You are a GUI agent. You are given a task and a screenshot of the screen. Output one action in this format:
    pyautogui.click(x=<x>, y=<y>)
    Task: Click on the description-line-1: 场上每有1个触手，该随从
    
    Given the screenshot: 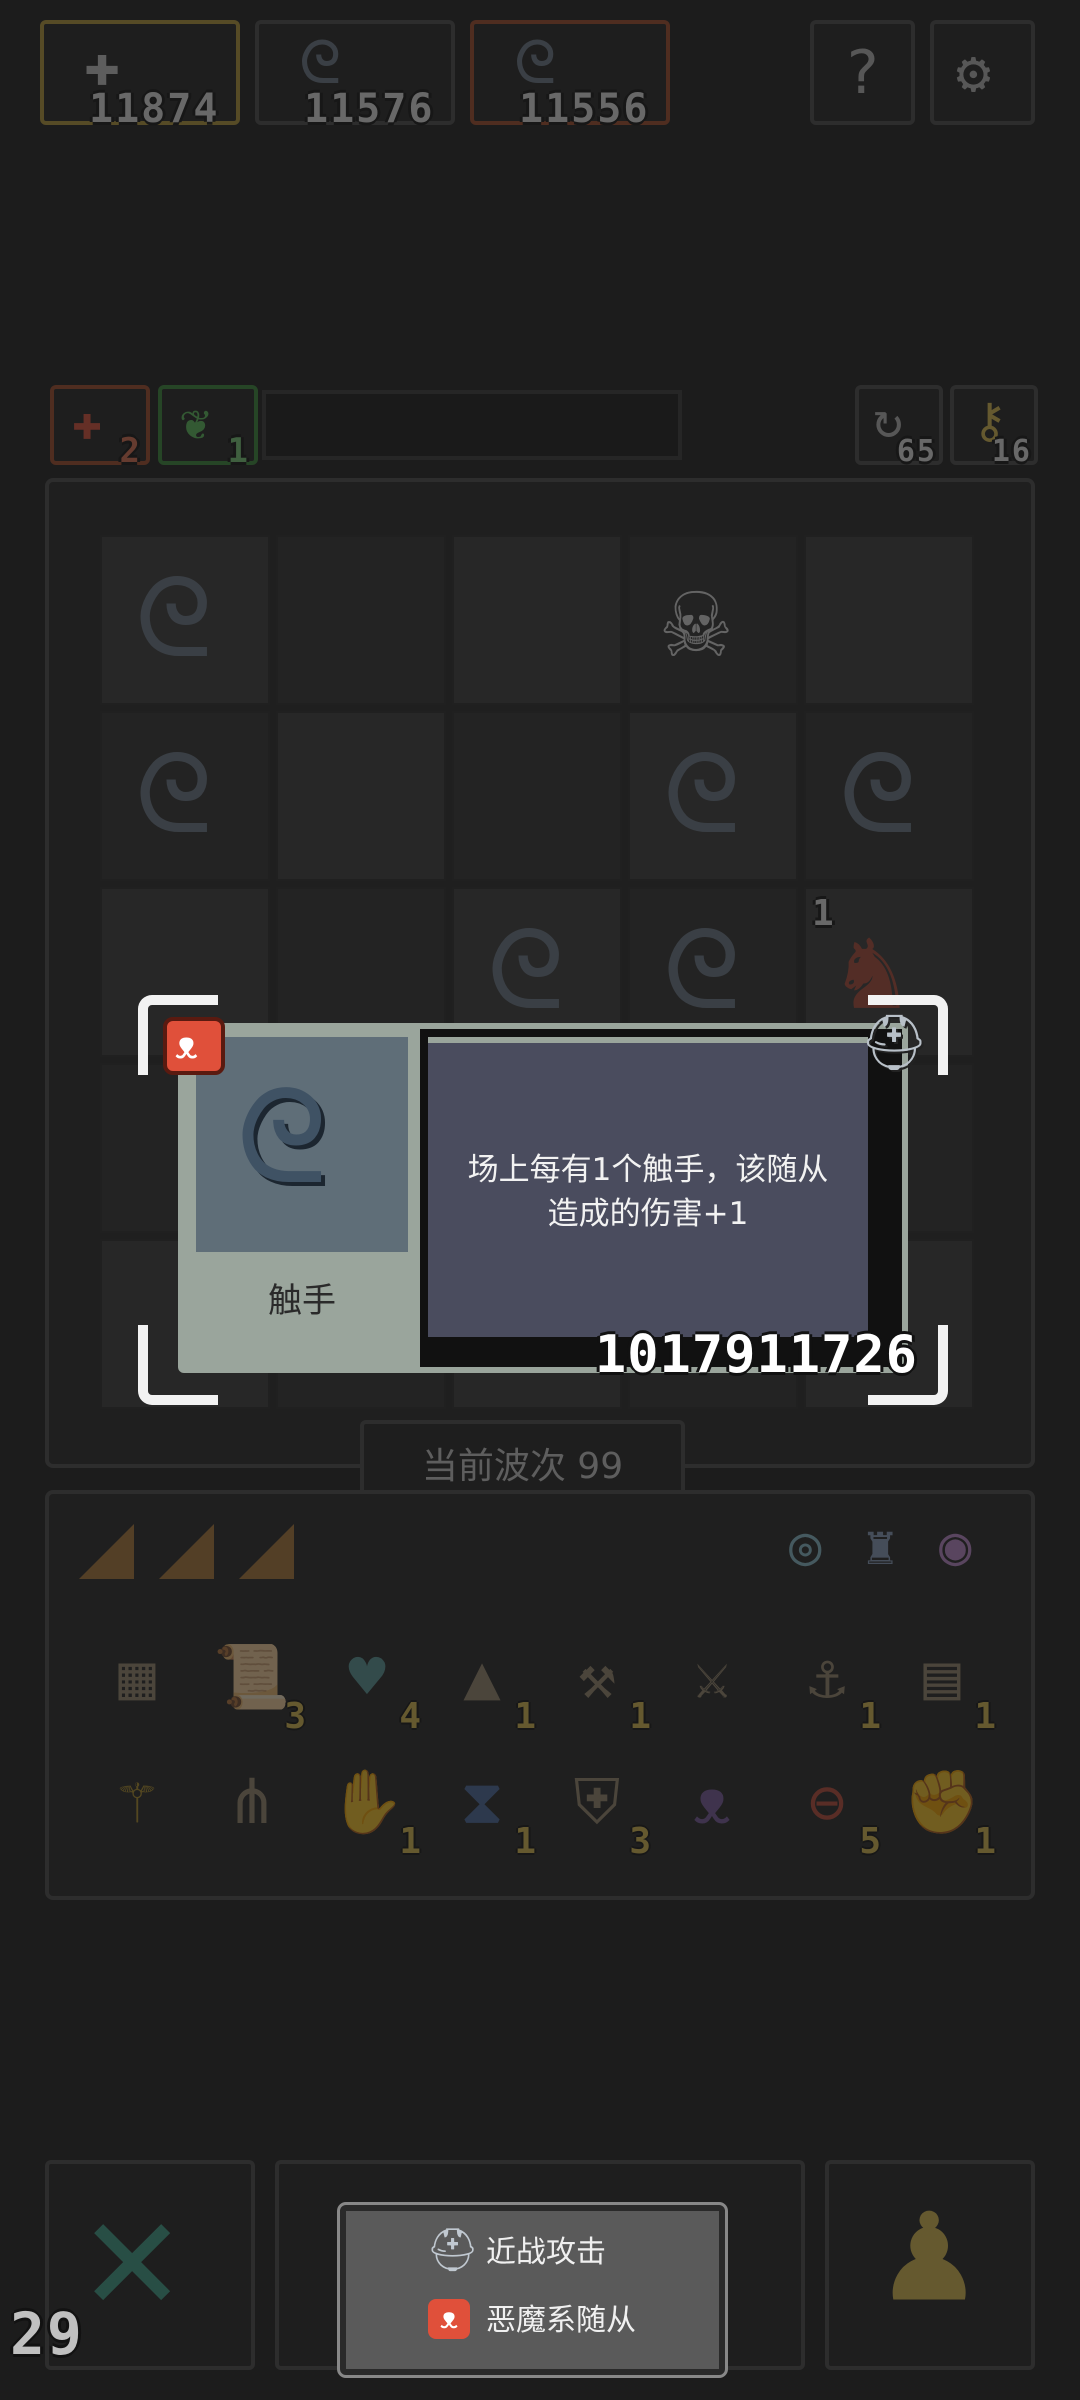 What is the action you would take?
    pyautogui.click(x=648, y=1170)
    